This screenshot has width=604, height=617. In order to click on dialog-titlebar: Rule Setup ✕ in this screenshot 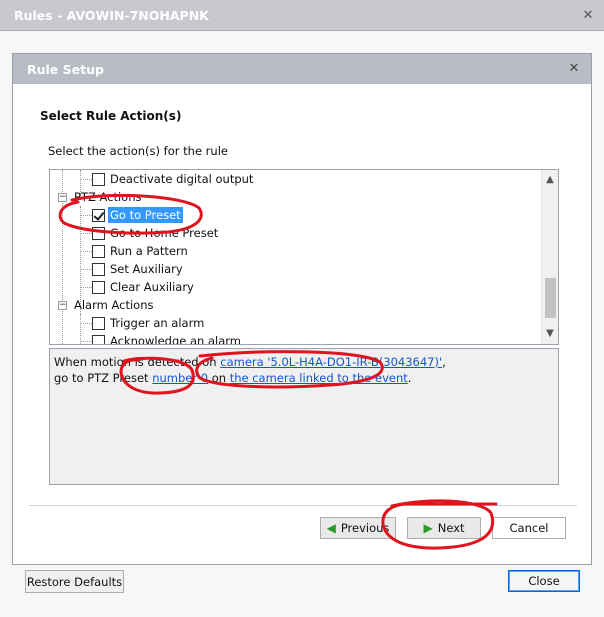, I will do `click(302, 69)`.